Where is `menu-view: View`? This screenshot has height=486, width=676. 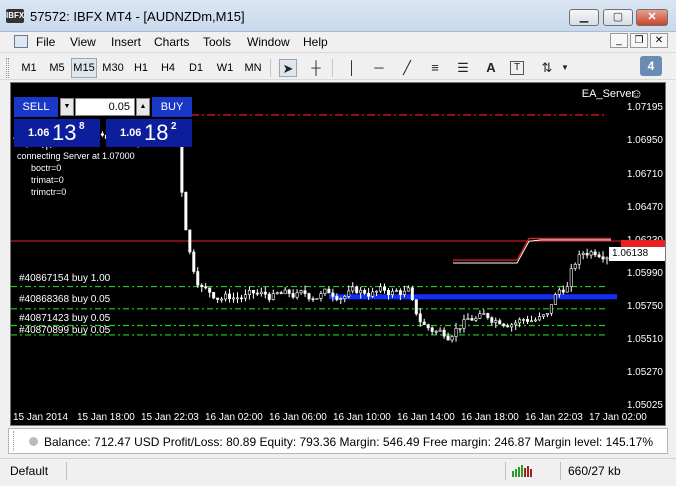 menu-view: View is located at coordinates (83, 42).